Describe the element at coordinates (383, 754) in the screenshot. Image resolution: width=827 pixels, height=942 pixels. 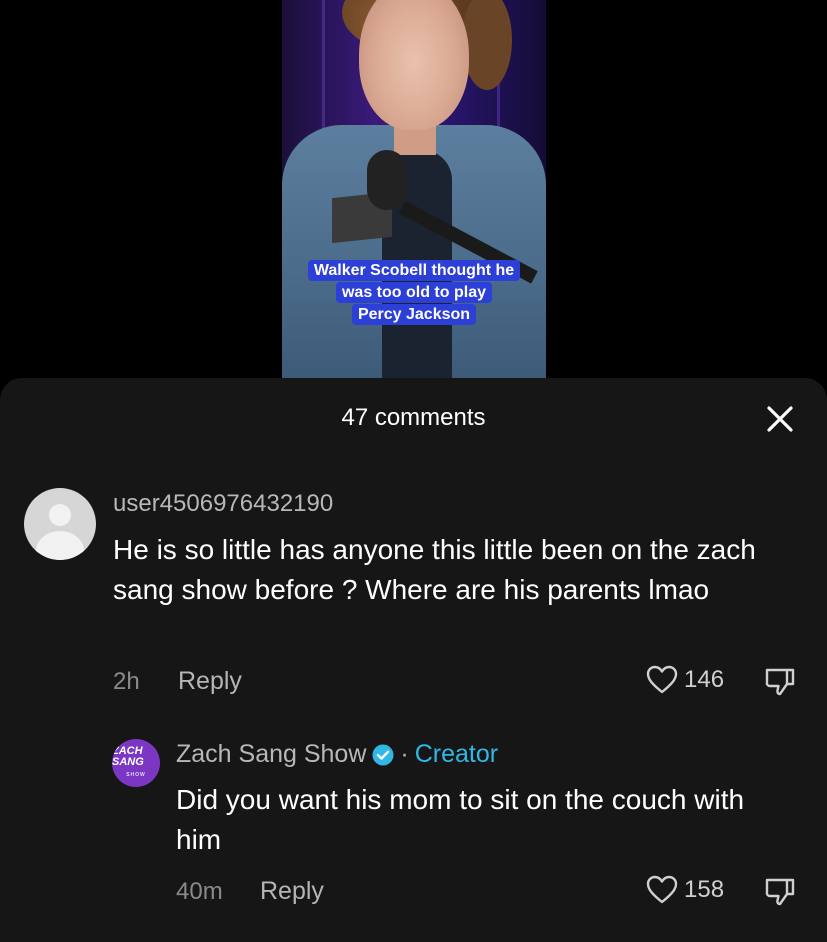
I see `verified-badge-icon` at that location.